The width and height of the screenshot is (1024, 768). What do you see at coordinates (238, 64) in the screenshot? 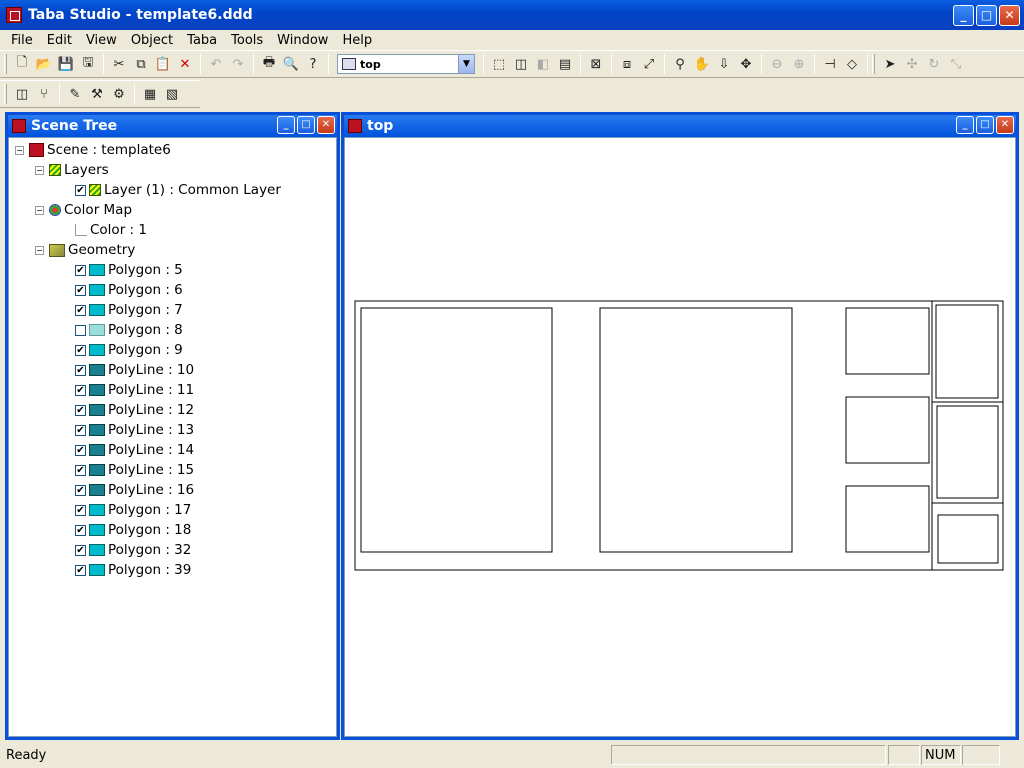
I see `redo-icon: ↷` at bounding box center [238, 64].